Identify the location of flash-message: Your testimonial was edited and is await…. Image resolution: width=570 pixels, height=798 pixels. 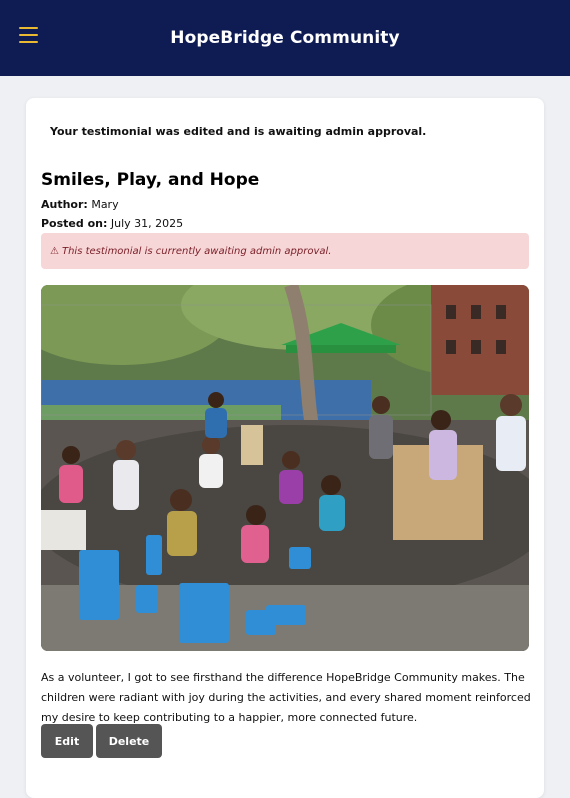
(238, 131).